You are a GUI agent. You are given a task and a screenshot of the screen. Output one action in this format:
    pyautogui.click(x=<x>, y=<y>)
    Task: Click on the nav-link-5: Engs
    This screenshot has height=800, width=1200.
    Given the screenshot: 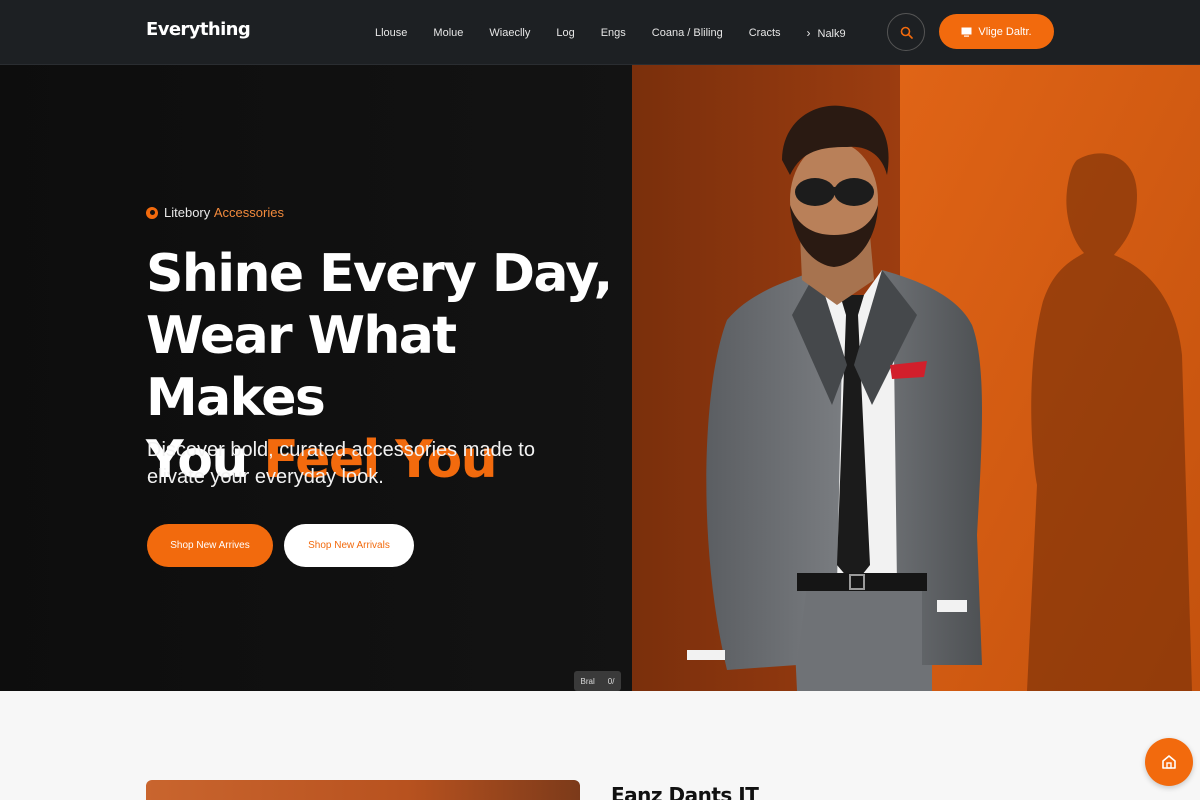 What is the action you would take?
    pyautogui.click(x=613, y=33)
    